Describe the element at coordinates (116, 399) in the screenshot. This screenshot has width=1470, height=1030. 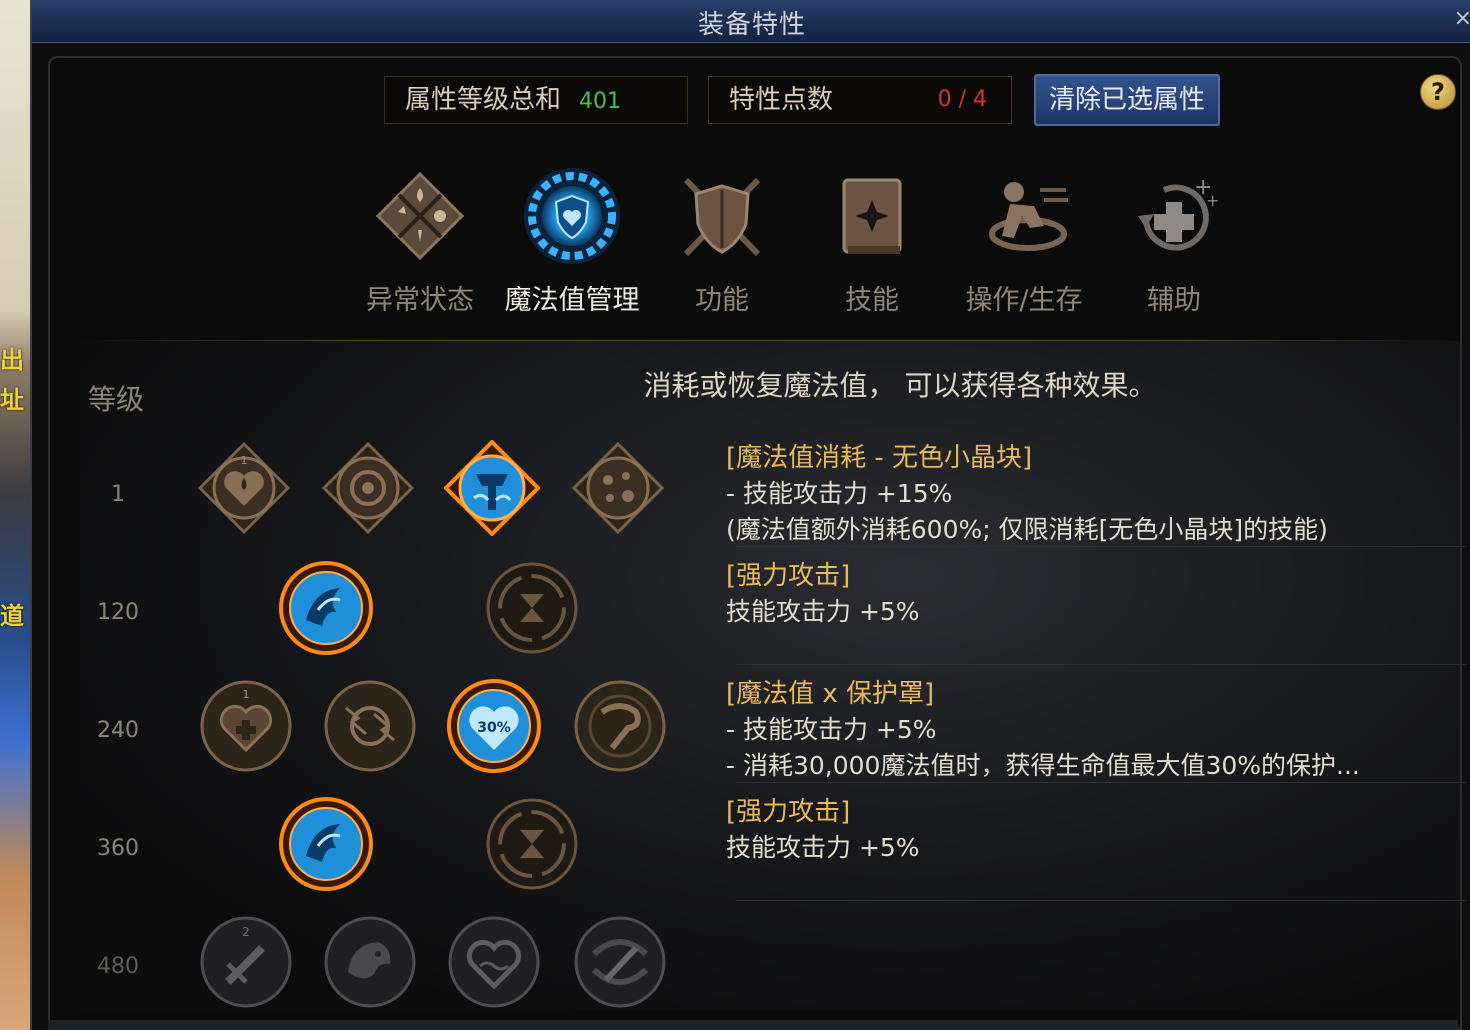
I see `level-column-header: 等级` at that location.